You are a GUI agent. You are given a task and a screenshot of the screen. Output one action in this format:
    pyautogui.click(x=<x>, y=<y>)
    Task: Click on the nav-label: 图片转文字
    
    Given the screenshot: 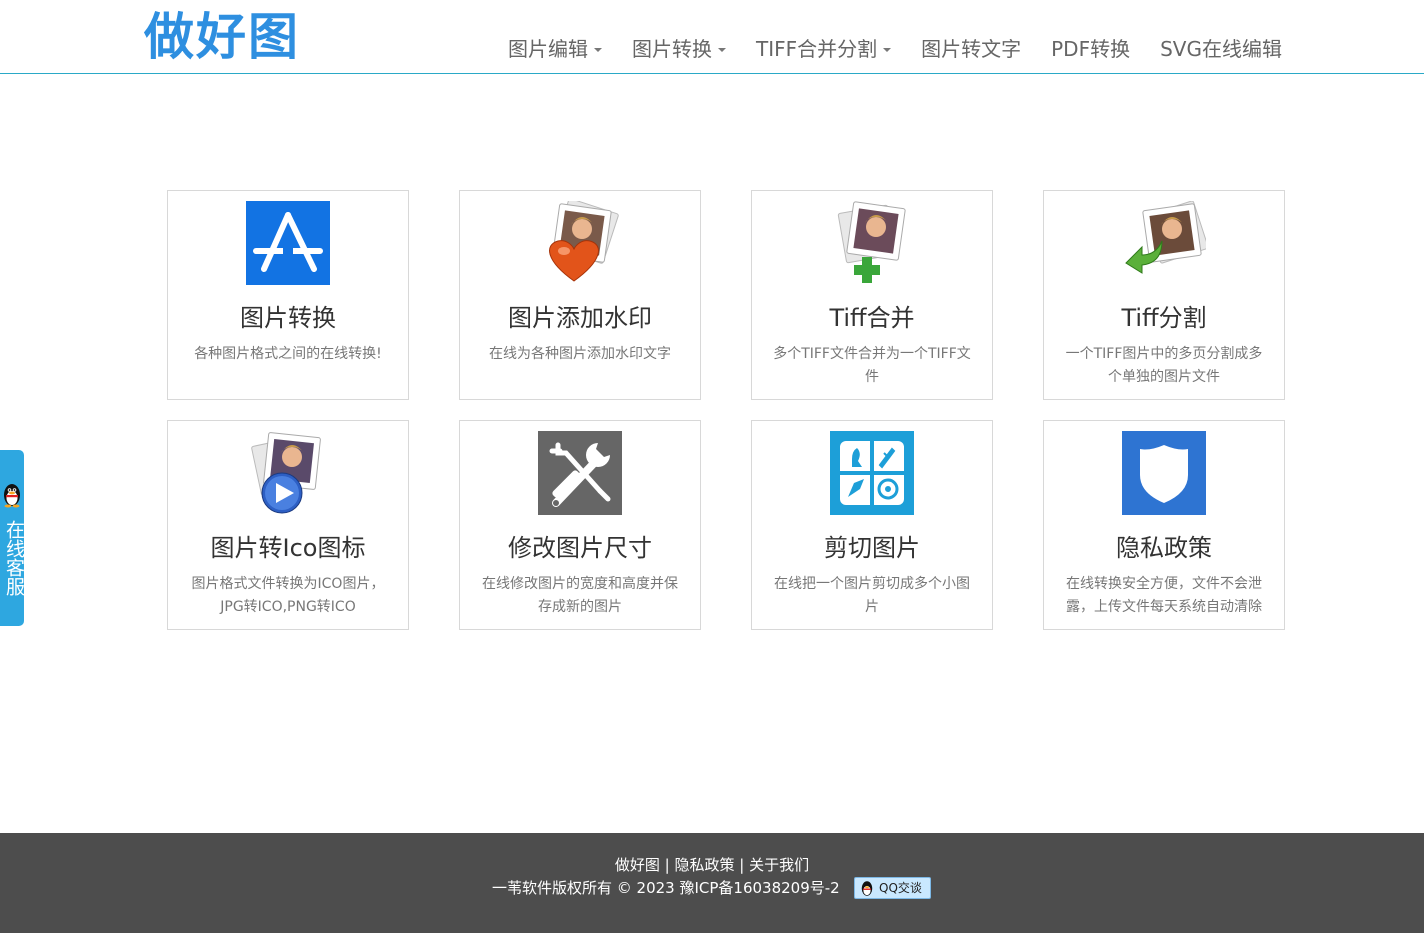 What is the action you would take?
    pyautogui.click(x=971, y=49)
    